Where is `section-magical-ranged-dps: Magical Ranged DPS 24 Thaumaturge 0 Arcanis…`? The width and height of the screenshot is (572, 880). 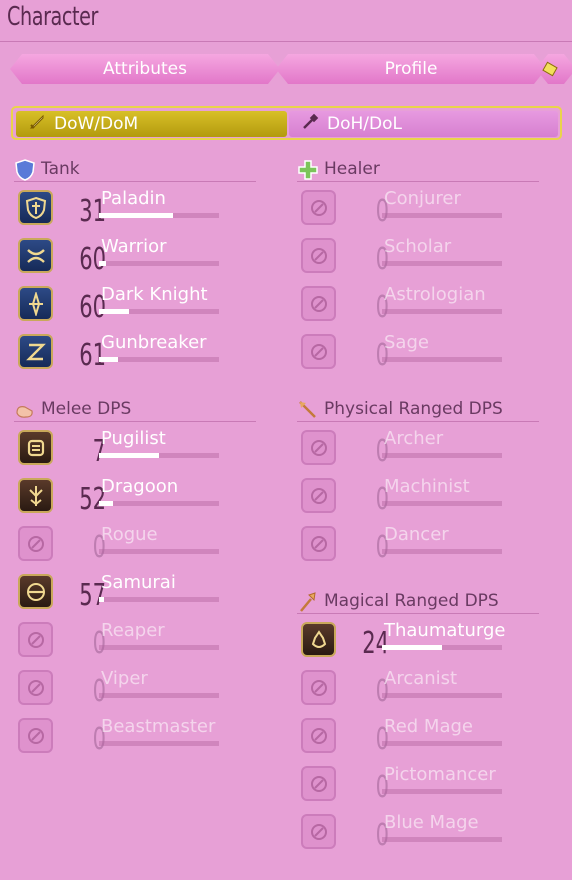
section-magical-ranged-dps: Magical Ranged DPS 24 Thaumaturge 0 Arcanis… is located at coordinates (418, 722).